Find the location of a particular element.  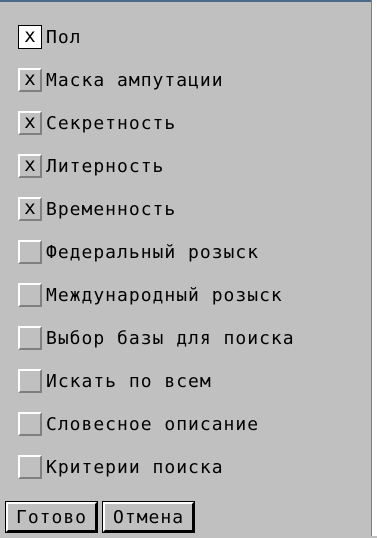

checkbox-pol: x is located at coordinates (30, 37).